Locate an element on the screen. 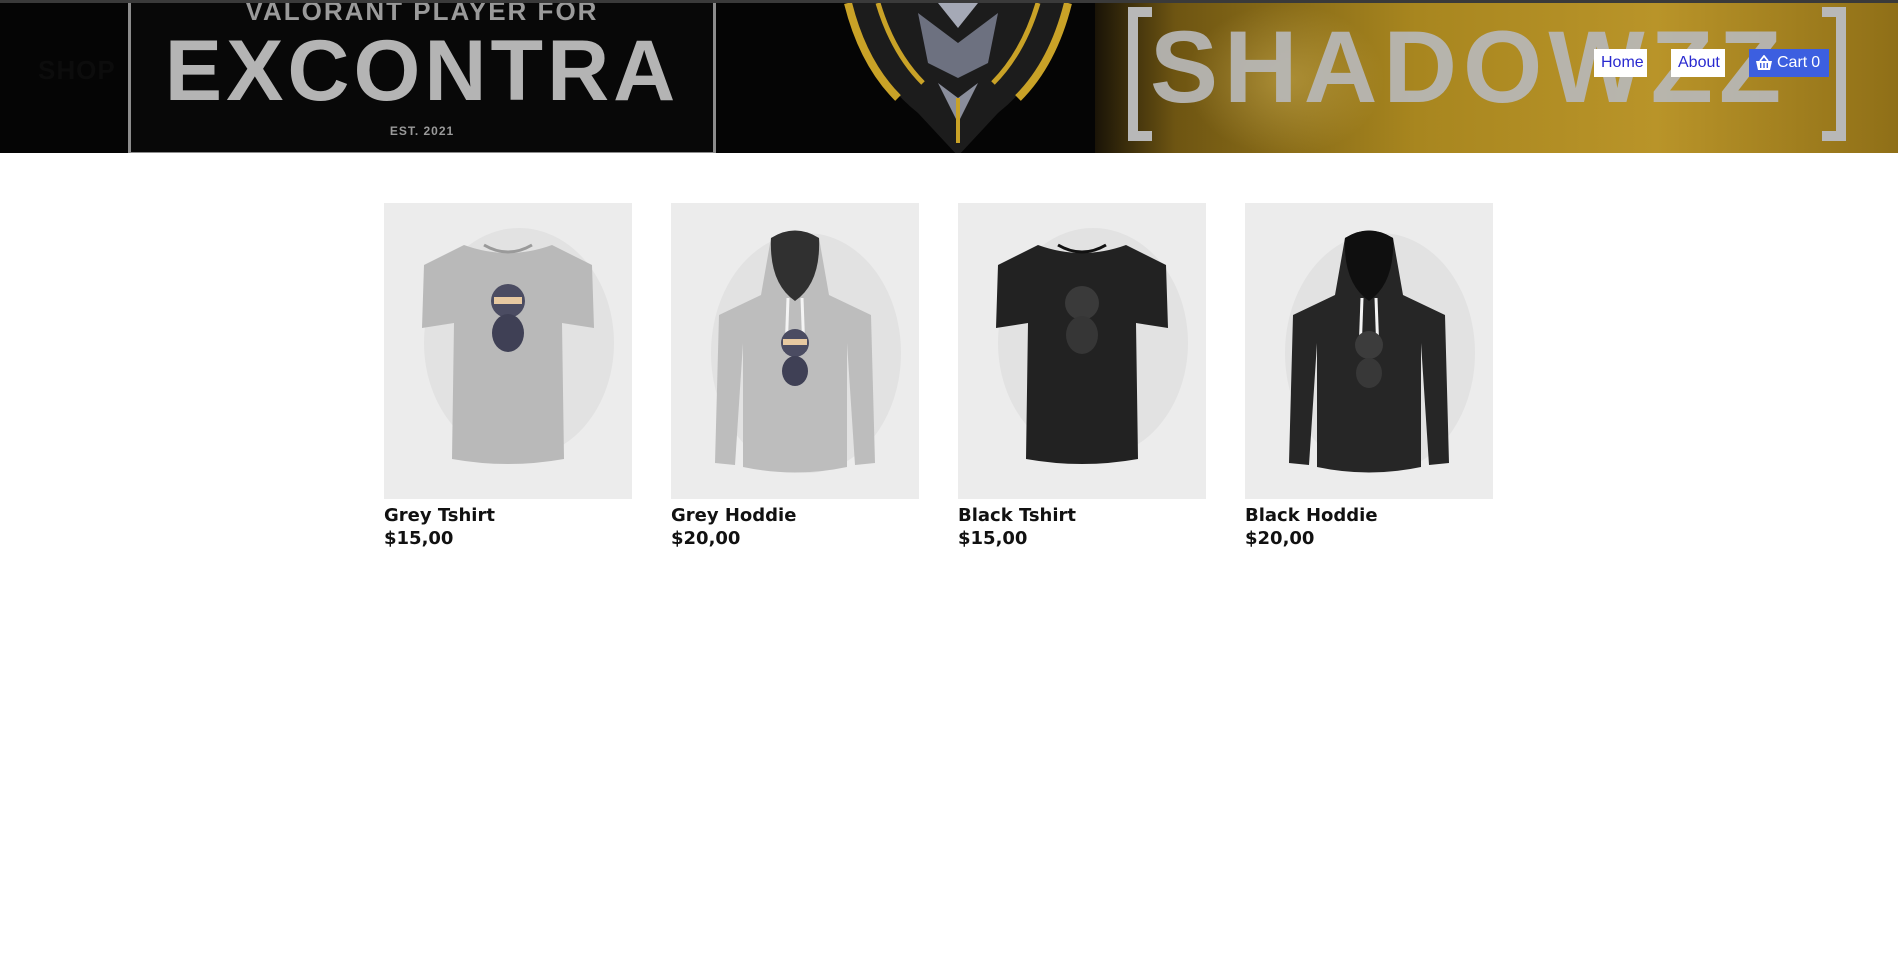 This screenshot has width=1898, height=963. site-name: SHOP is located at coordinates (77, 70).